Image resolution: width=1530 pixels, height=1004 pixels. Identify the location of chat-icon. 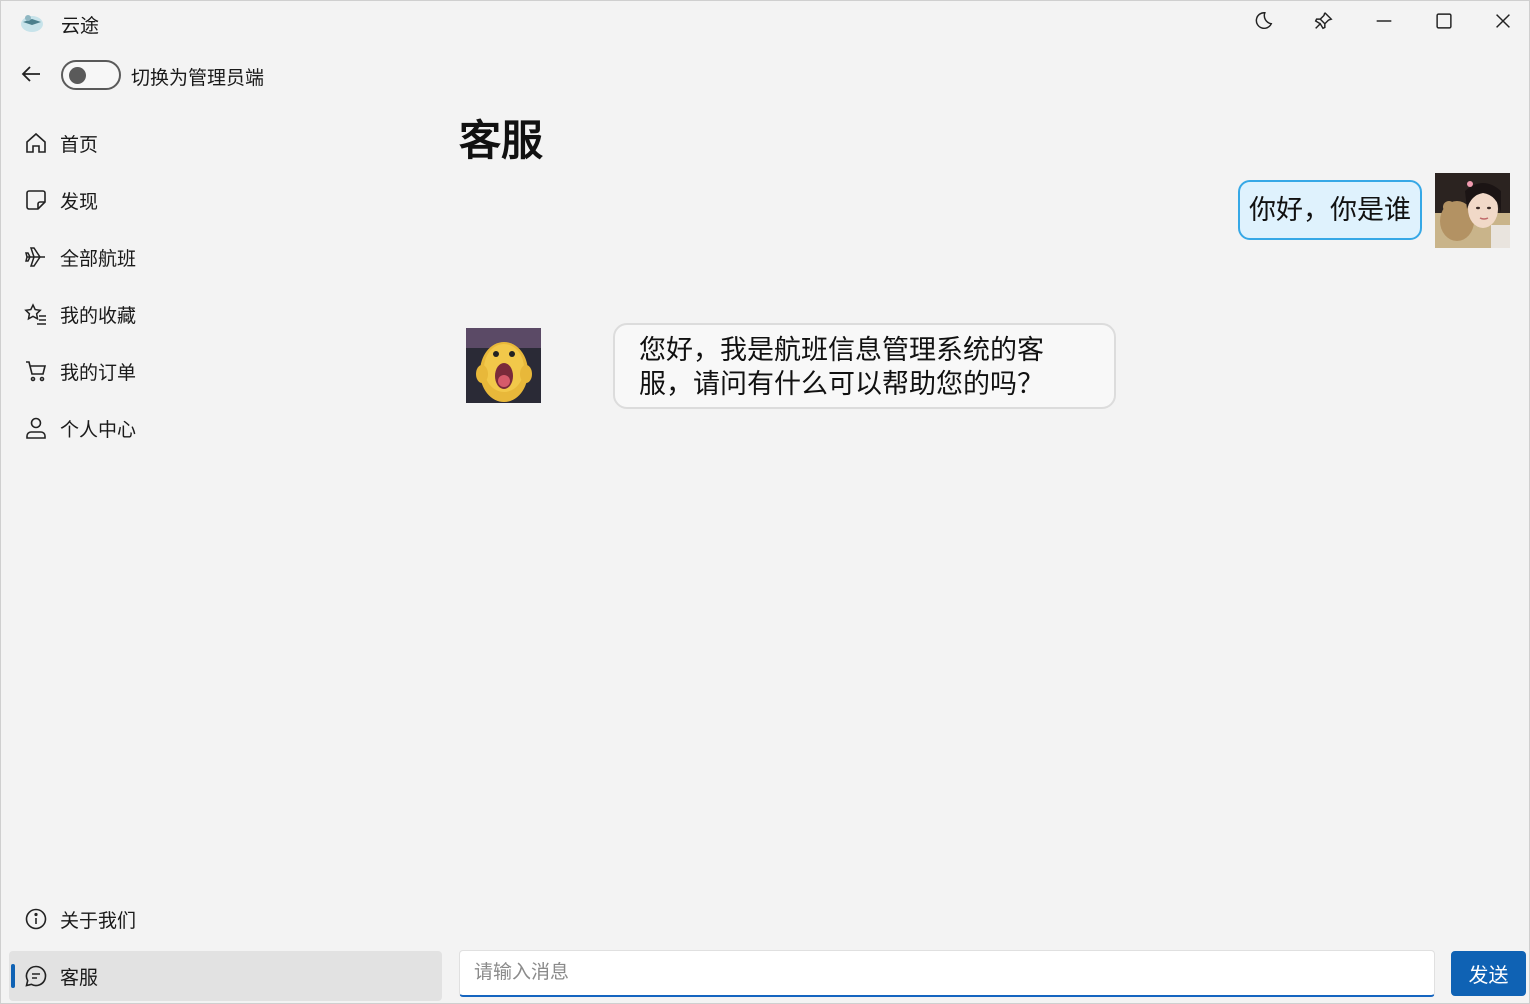
(36, 976).